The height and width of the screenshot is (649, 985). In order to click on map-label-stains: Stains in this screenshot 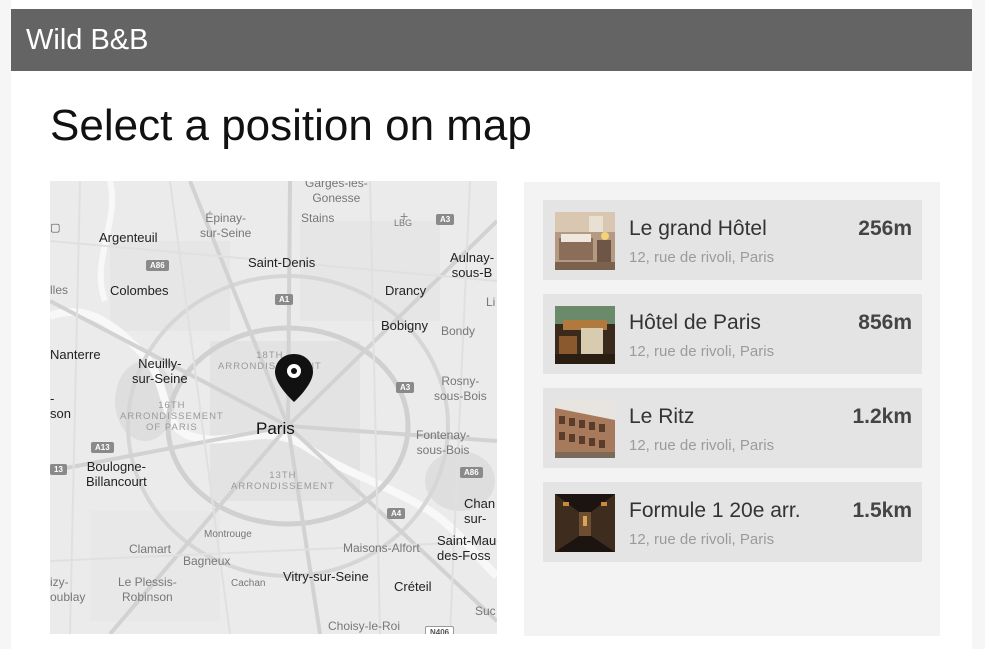, I will do `click(318, 218)`.